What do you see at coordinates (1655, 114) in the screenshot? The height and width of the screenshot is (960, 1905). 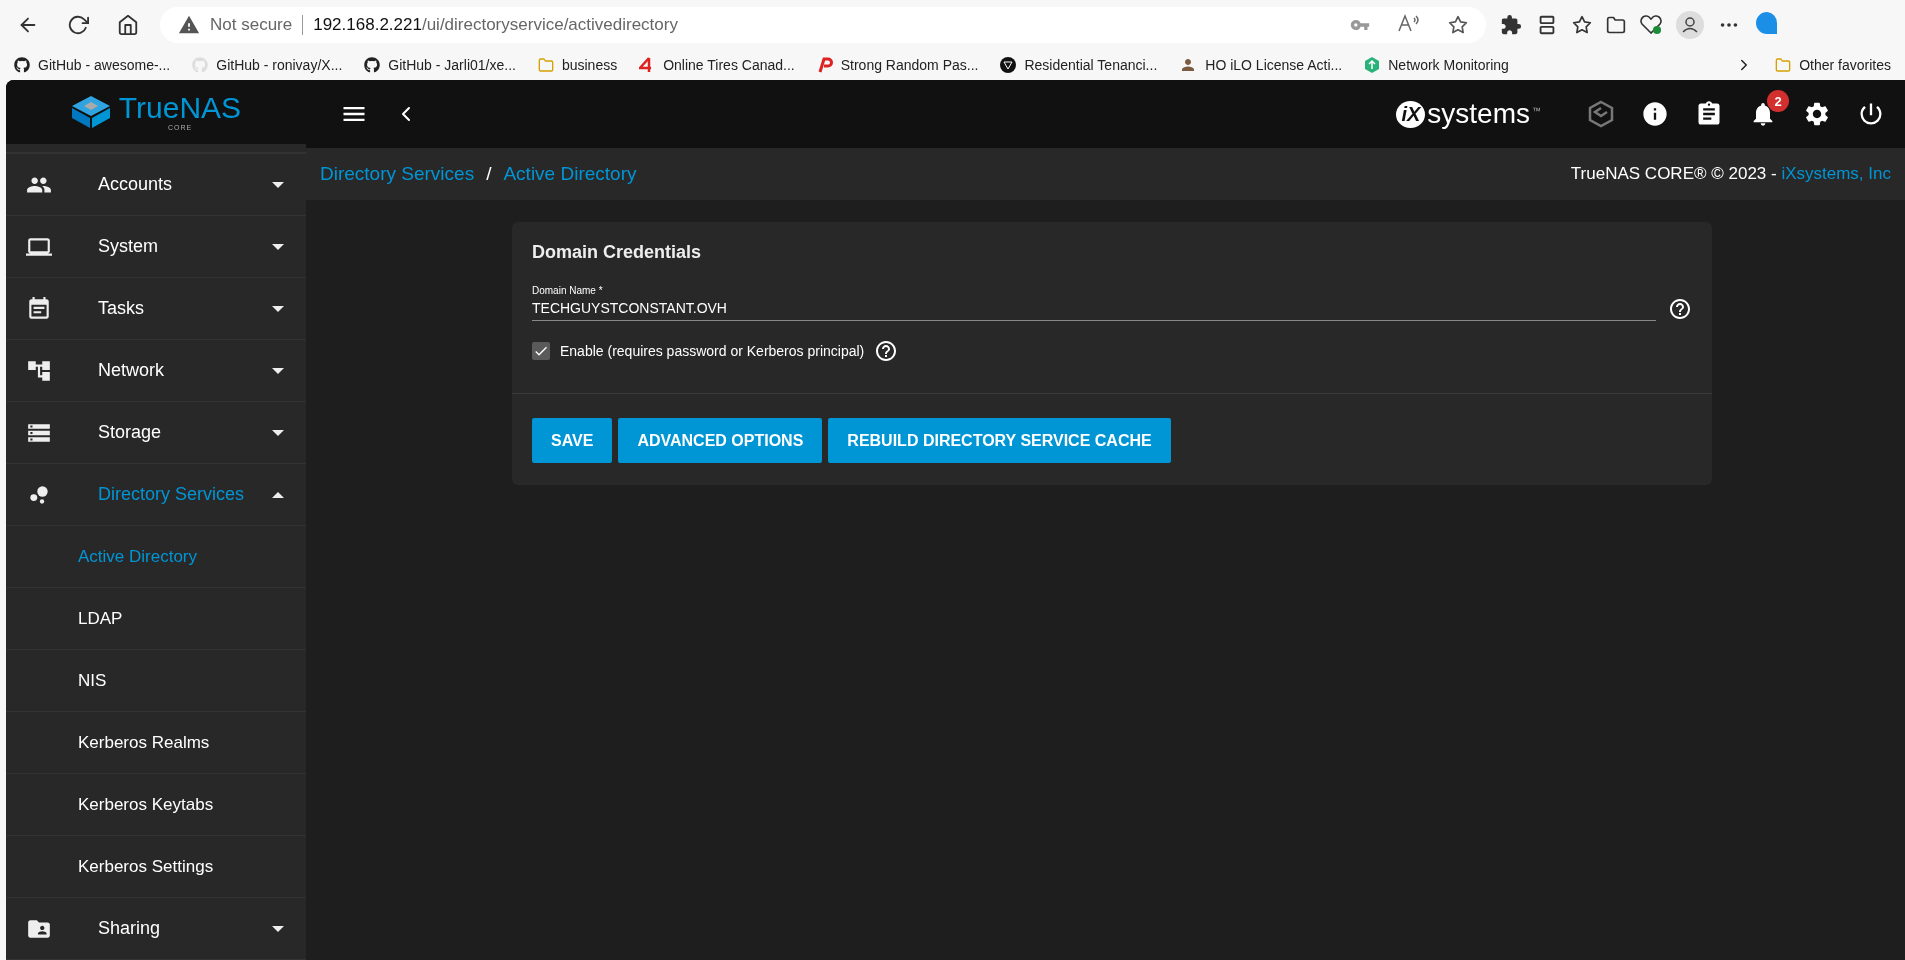 I see `info-button` at bounding box center [1655, 114].